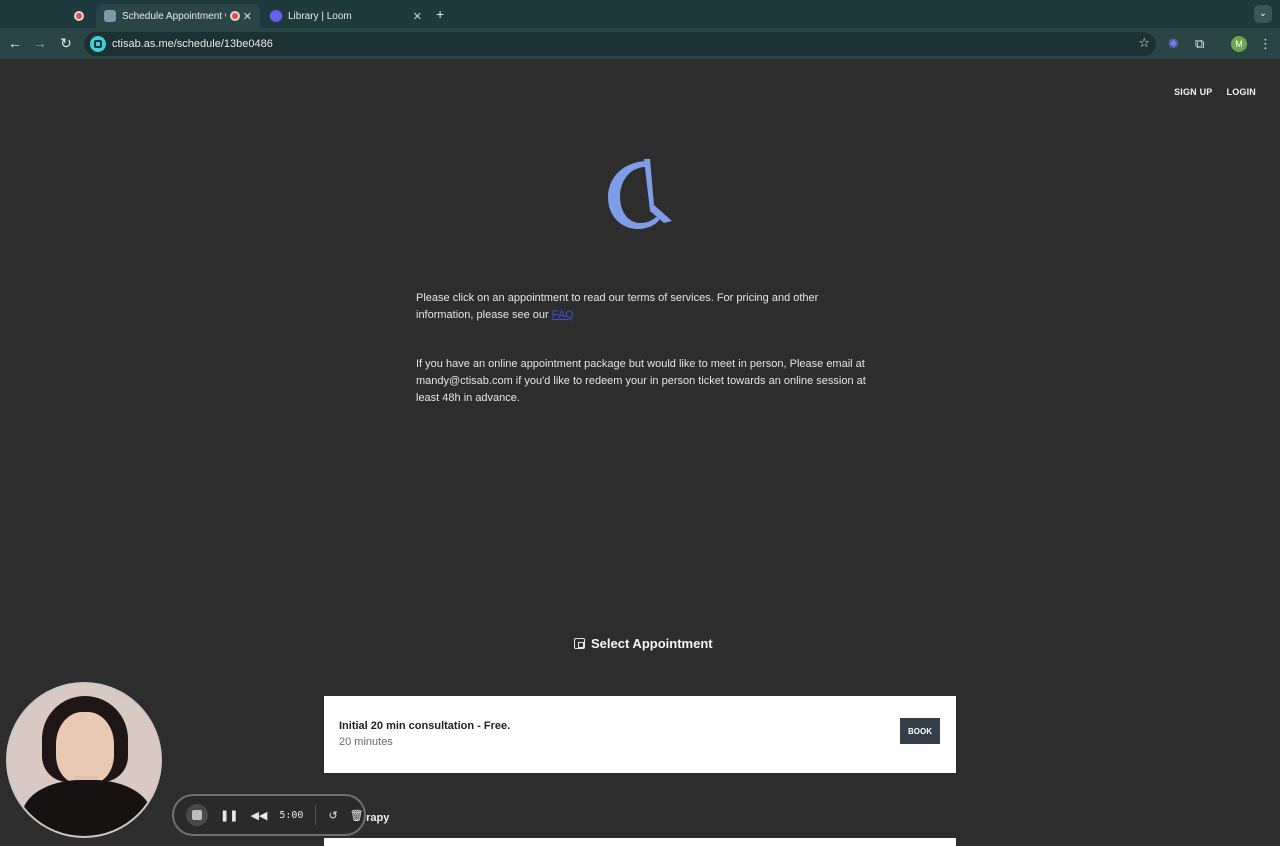 Image resolution: width=1280 pixels, height=846 pixels. What do you see at coordinates (98, 44) in the screenshot?
I see `site-info-icon` at bounding box center [98, 44].